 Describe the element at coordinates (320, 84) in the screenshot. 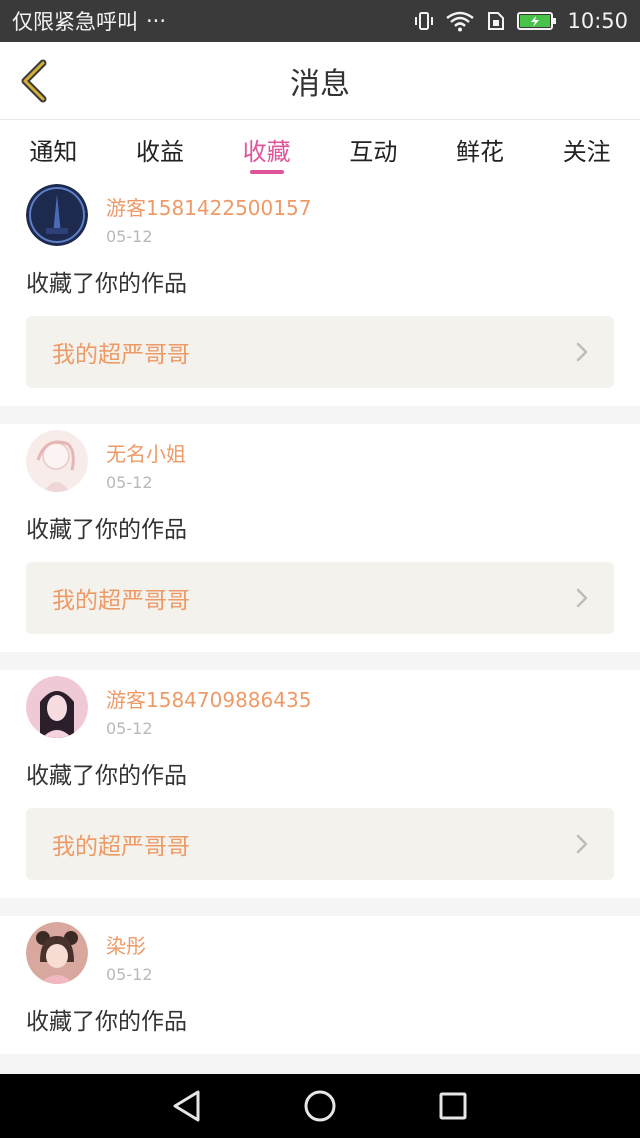

I see `page-title: 消息` at that location.